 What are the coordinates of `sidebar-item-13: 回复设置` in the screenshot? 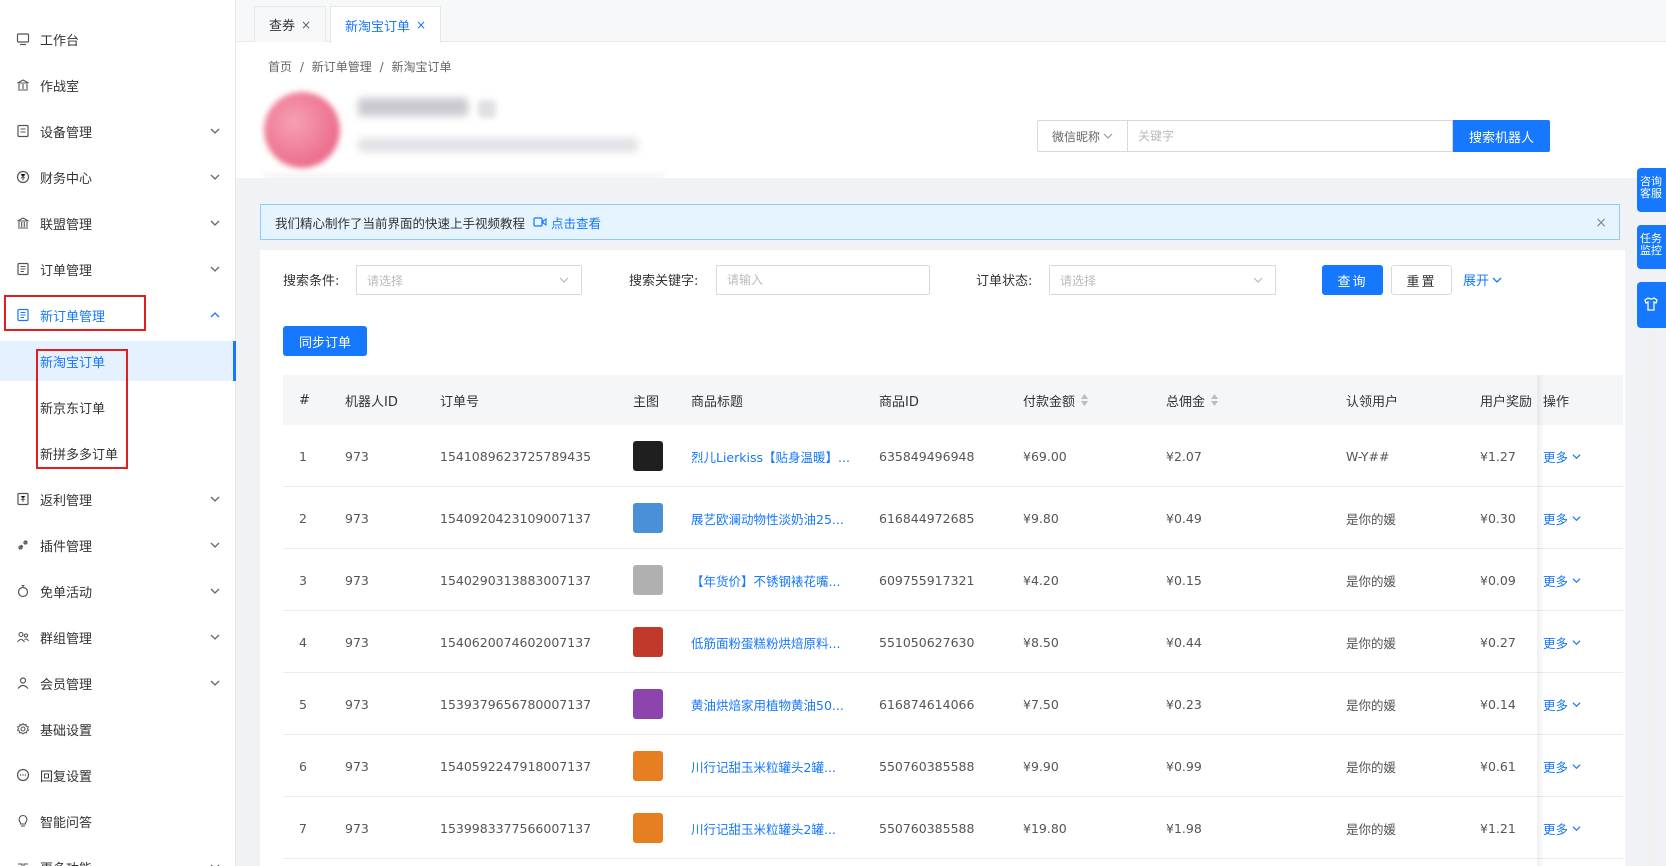 It's located at (118, 775).